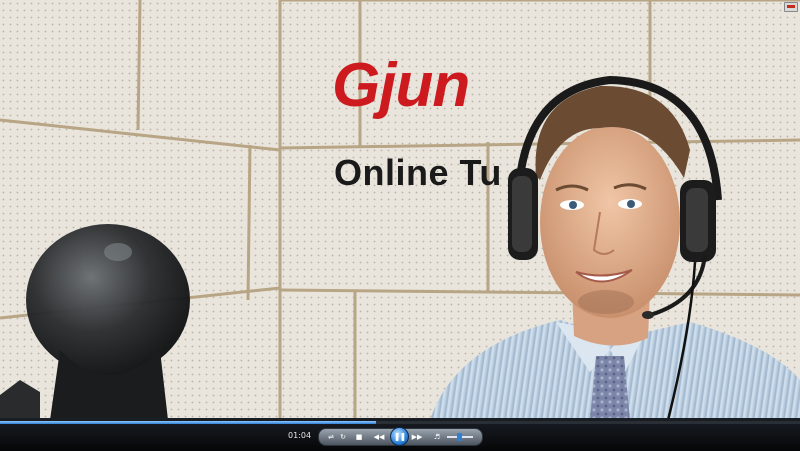 The height and width of the screenshot is (451, 800). Describe the element at coordinates (791, 7) in the screenshot. I see `restore-window-icon` at that location.